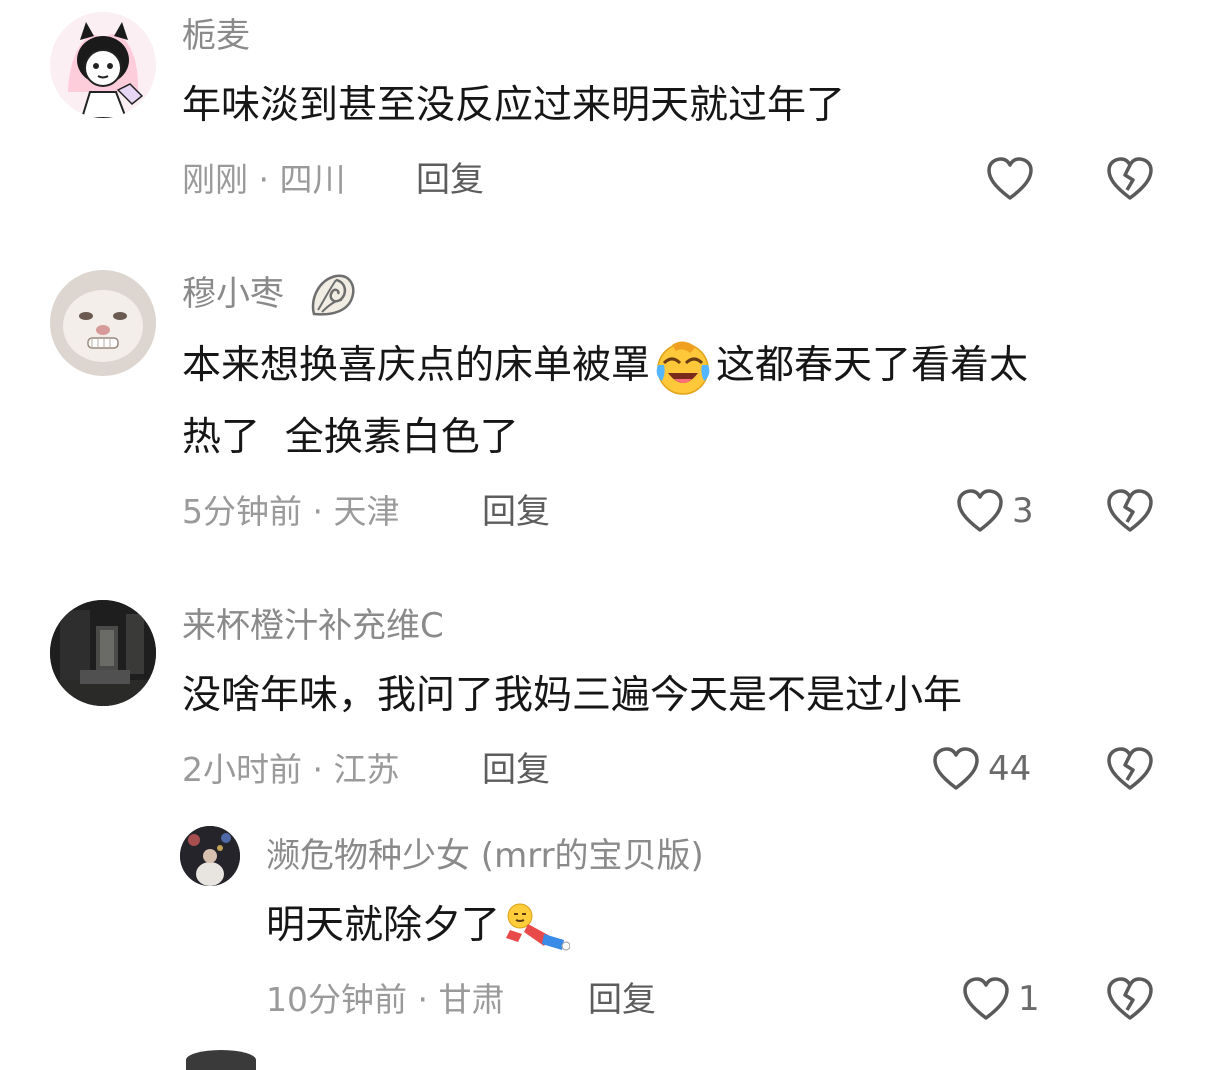 The width and height of the screenshot is (1206, 1070). What do you see at coordinates (1010, 769) in the screenshot?
I see `like-count: 44` at bounding box center [1010, 769].